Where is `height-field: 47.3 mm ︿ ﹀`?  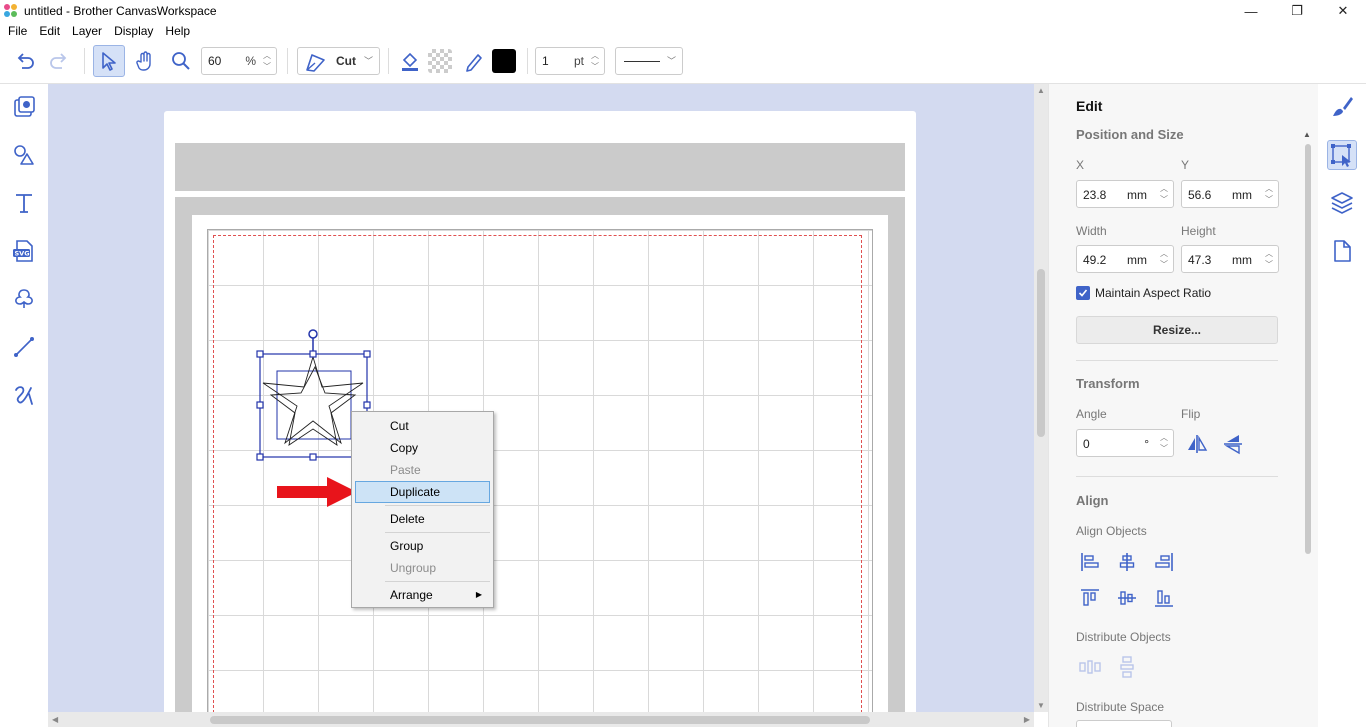
height-field: 47.3 mm ︿ ﹀ is located at coordinates (1230, 259).